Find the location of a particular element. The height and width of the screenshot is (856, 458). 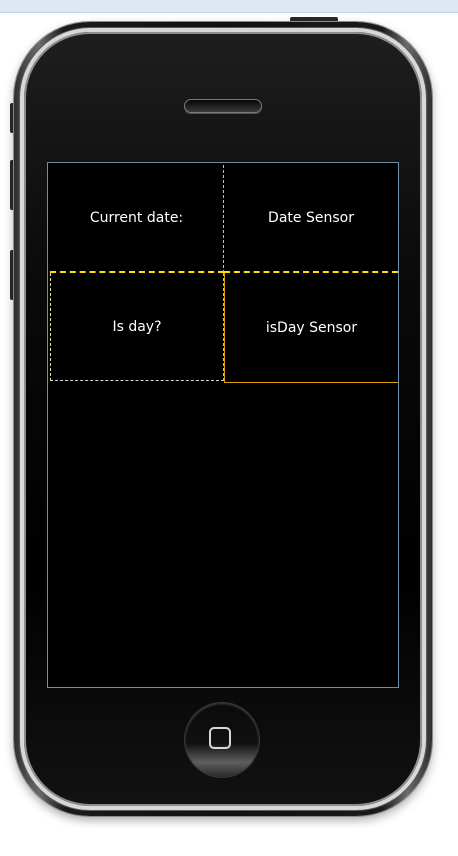

home-button is located at coordinates (222, 740).